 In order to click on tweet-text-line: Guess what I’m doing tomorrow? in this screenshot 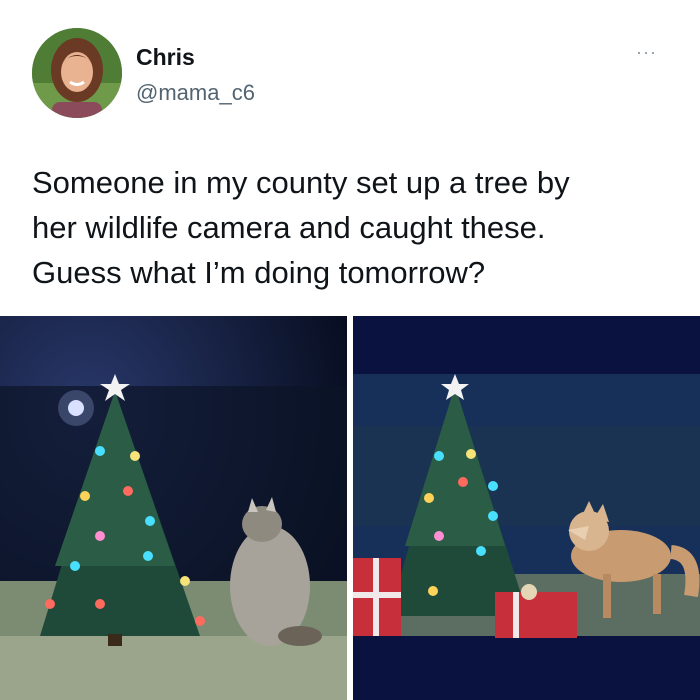, I will do `click(259, 272)`.